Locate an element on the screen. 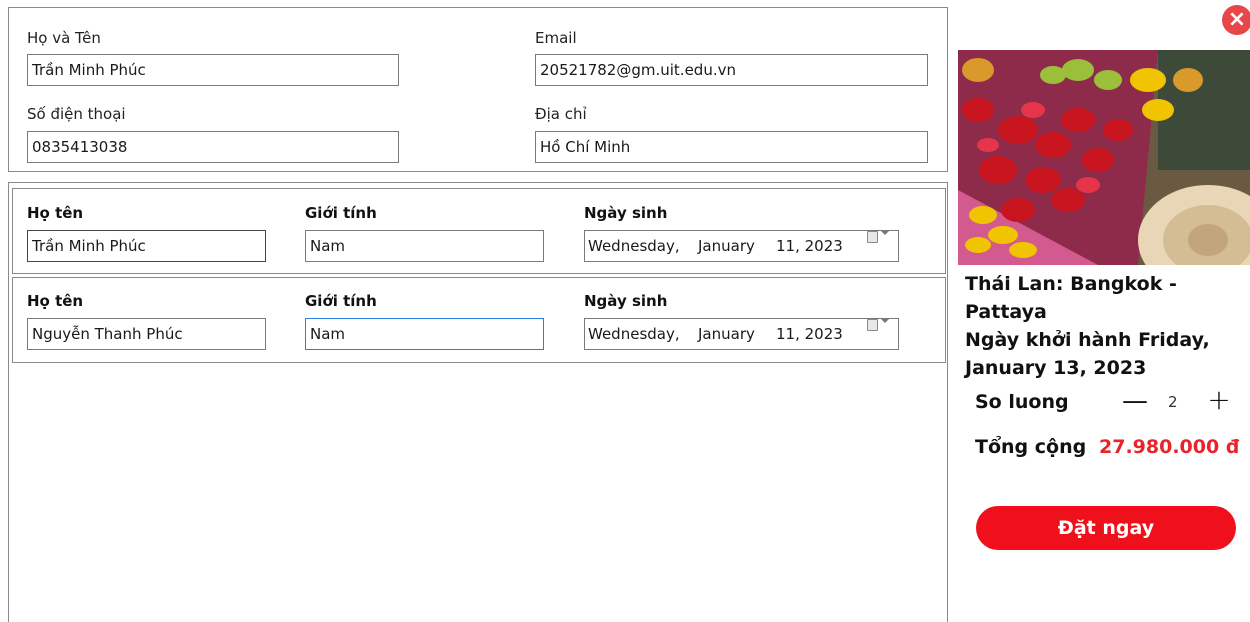 The width and height of the screenshot is (1250, 622). close-icon: × is located at coordinates (1237, 19).